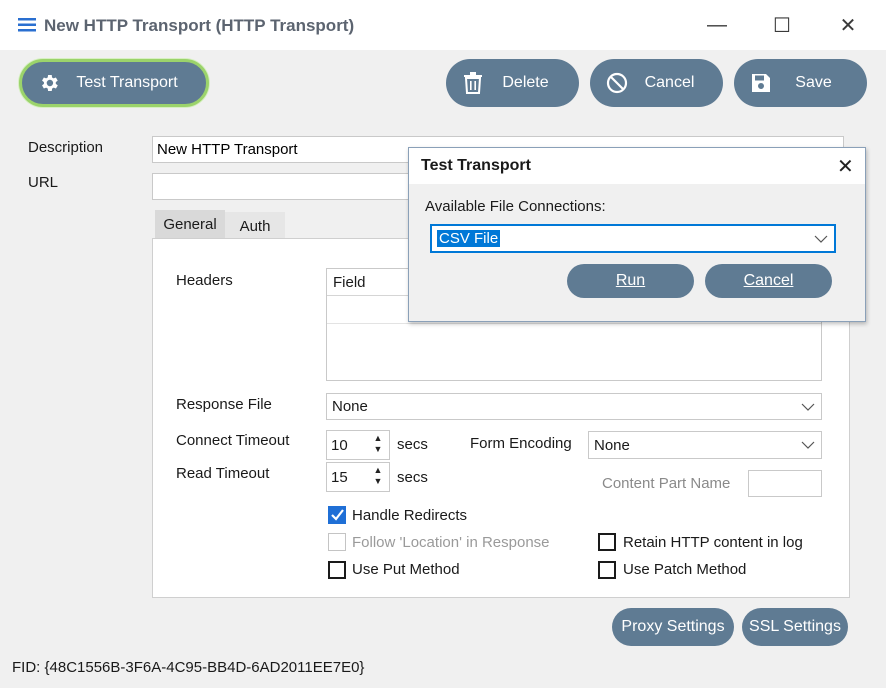 This screenshot has width=886, height=688. I want to click on ssl-settings-button: SSL Settings, so click(795, 627).